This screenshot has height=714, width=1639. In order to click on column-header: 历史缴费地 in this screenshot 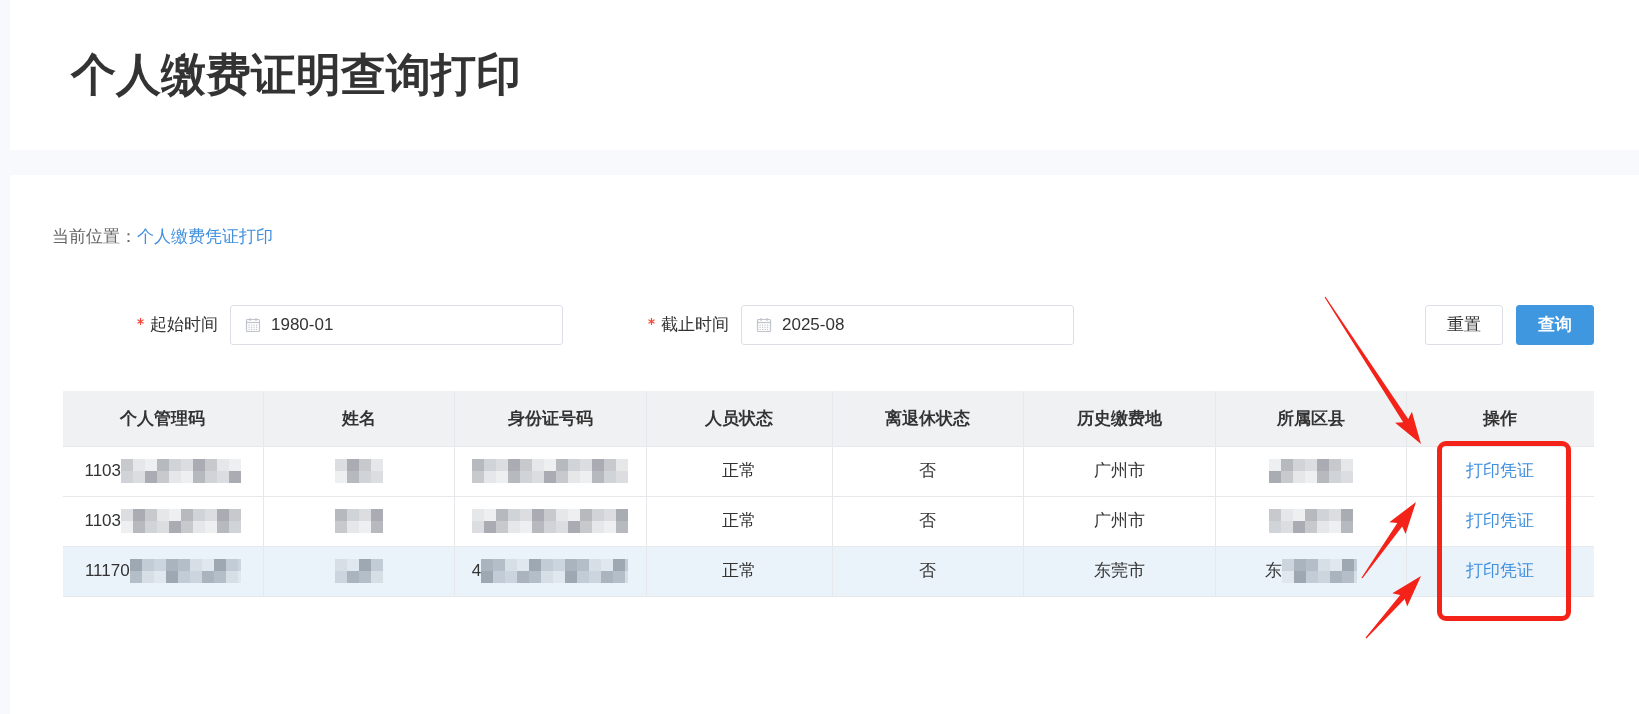, I will do `click(1119, 418)`.